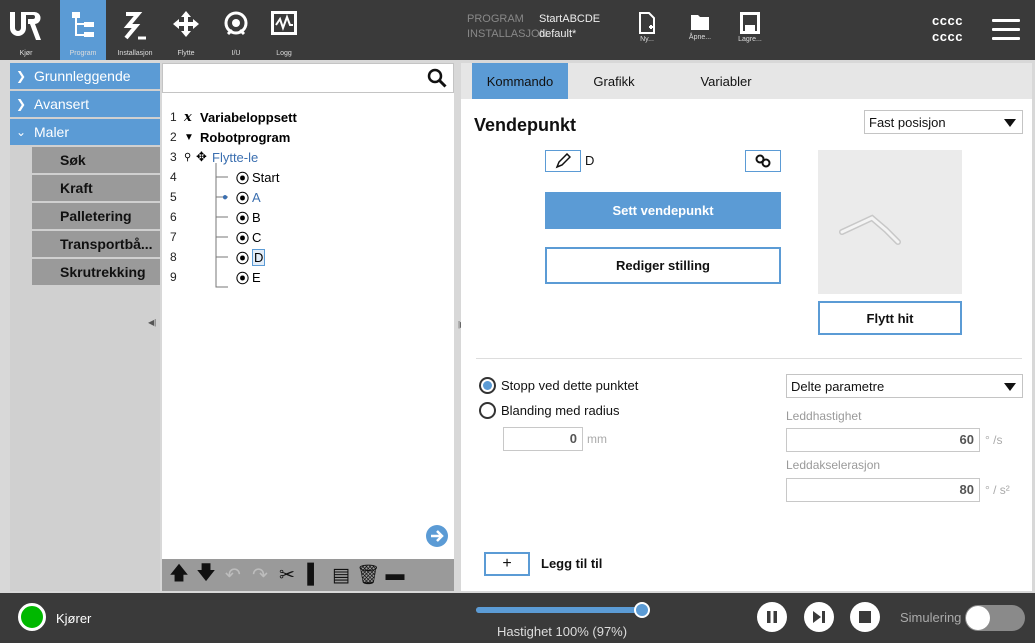 The width and height of the screenshot is (1035, 643). What do you see at coordinates (26, 30) in the screenshot?
I see `nav-run: Kjør` at bounding box center [26, 30].